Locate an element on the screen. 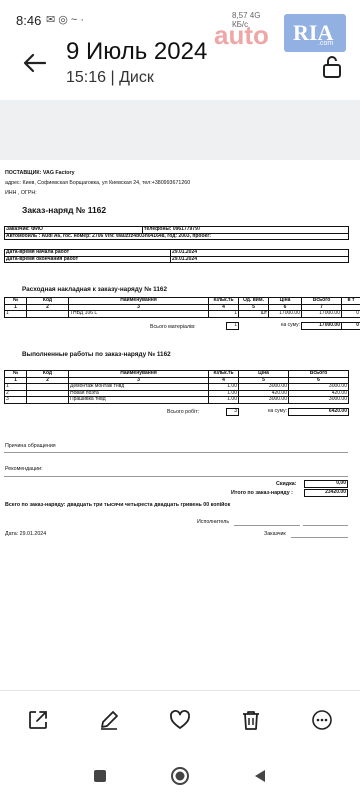  empty-cell is located at coordinates (254, 326).